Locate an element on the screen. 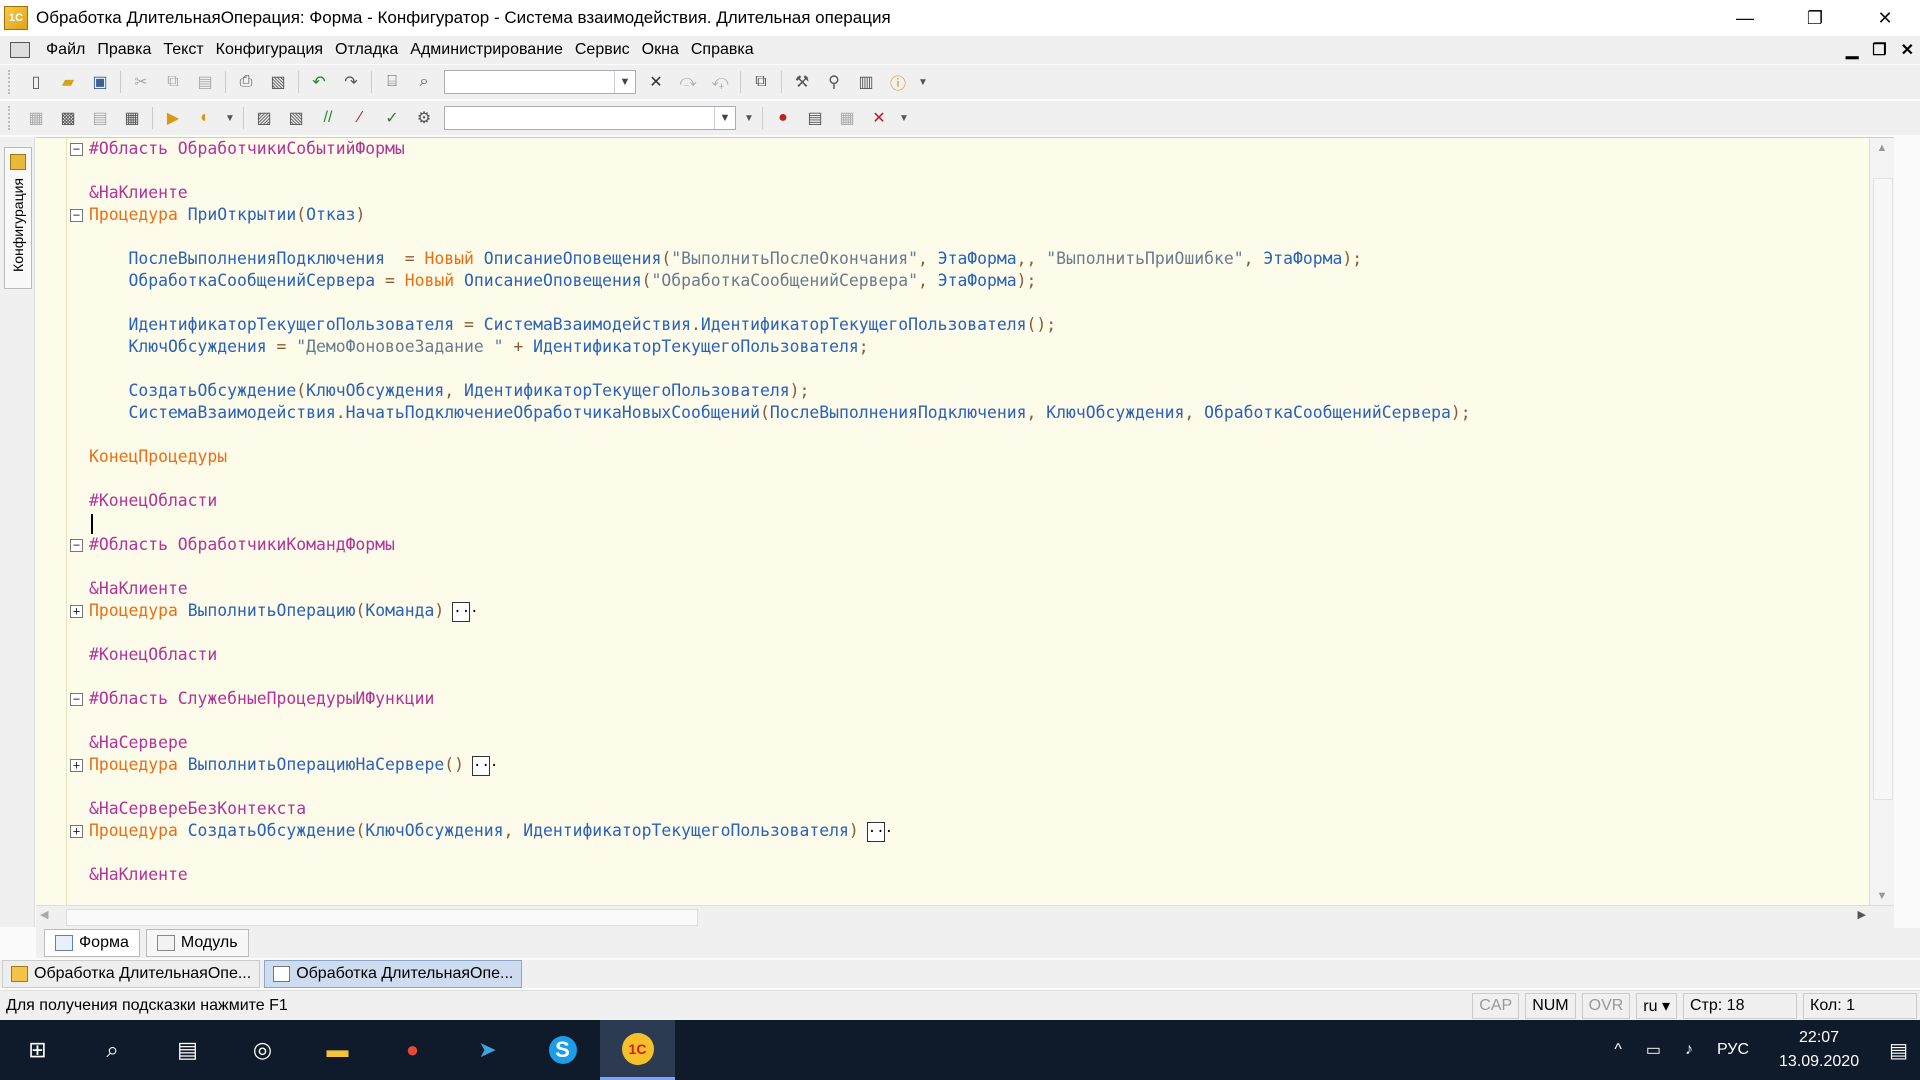 This screenshot has height=1080, width=1920. search-combo: ▼ is located at coordinates (540, 82).